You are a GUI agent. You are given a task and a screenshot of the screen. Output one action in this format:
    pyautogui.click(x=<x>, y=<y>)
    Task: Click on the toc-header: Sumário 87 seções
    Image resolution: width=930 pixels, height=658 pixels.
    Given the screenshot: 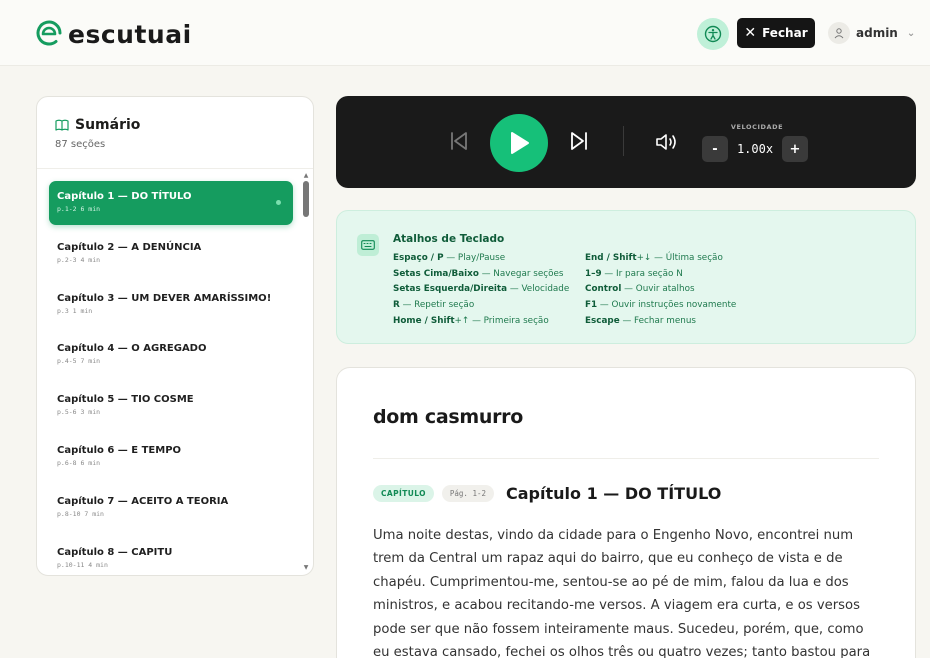 What is the action you would take?
    pyautogui.click(x=175, y=133)
    